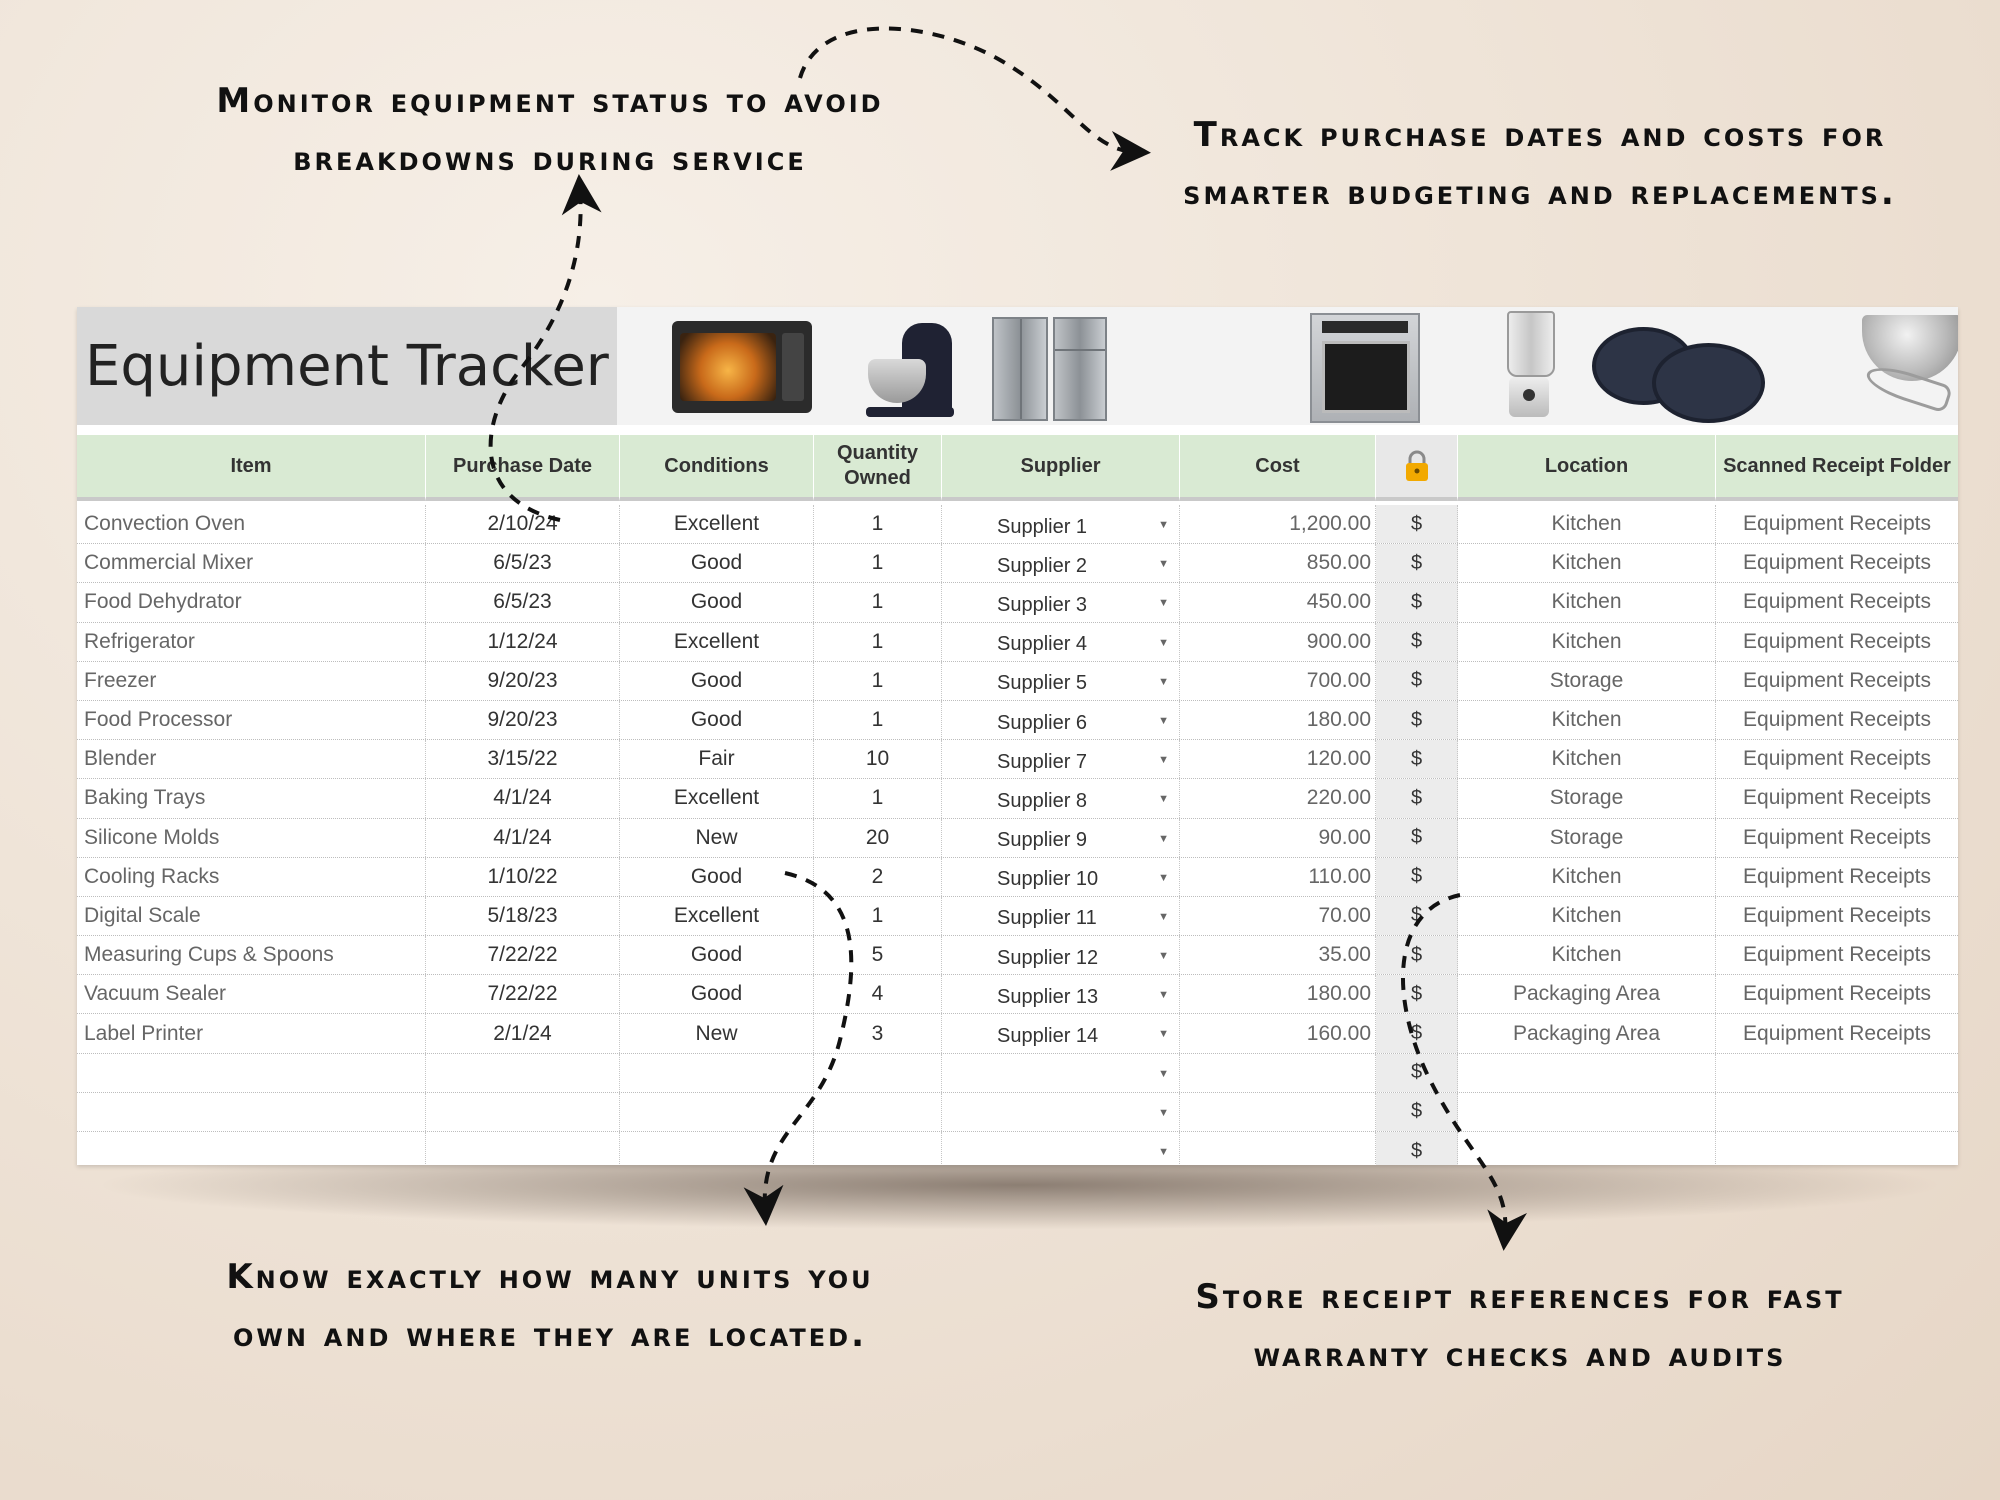 This screenshot has height=1500, width=2000. Describe the element at coordinates (1464, 1072) in the screenshot. I see `arrow-to-receipts` at that location.